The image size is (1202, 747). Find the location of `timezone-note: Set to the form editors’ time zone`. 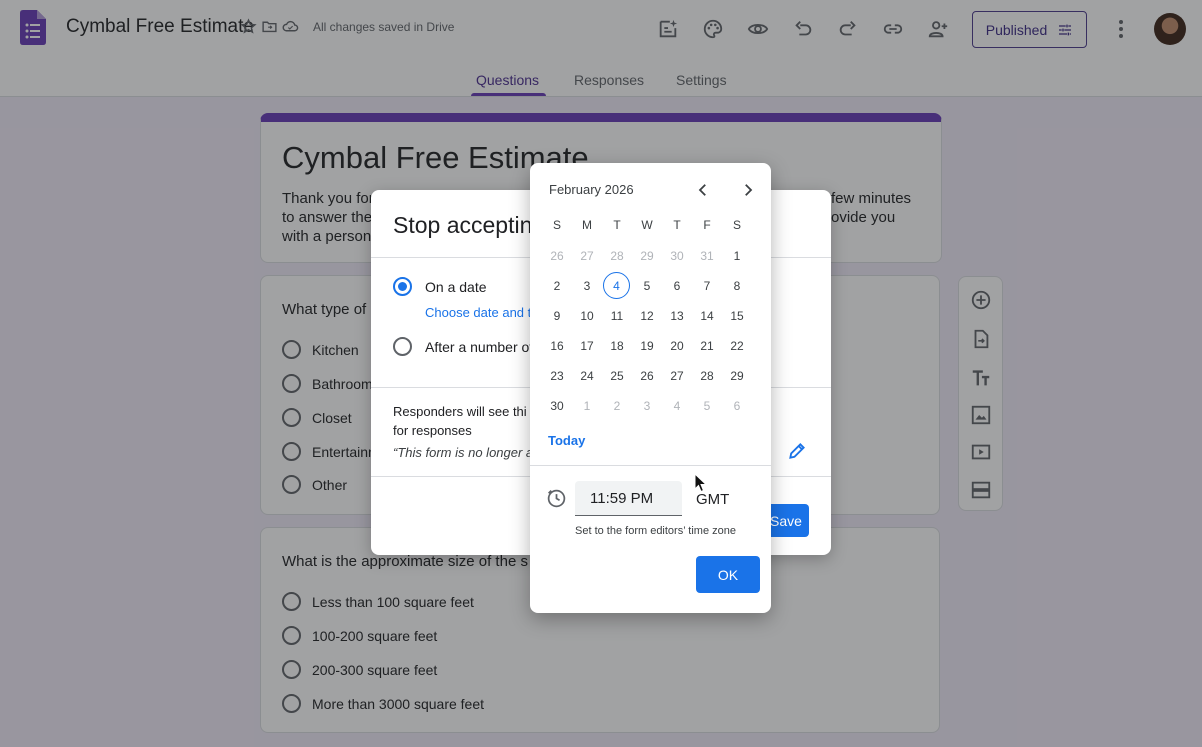

timezone-note: Set to the form editors’ time zone is located at coordinates (655, 531).